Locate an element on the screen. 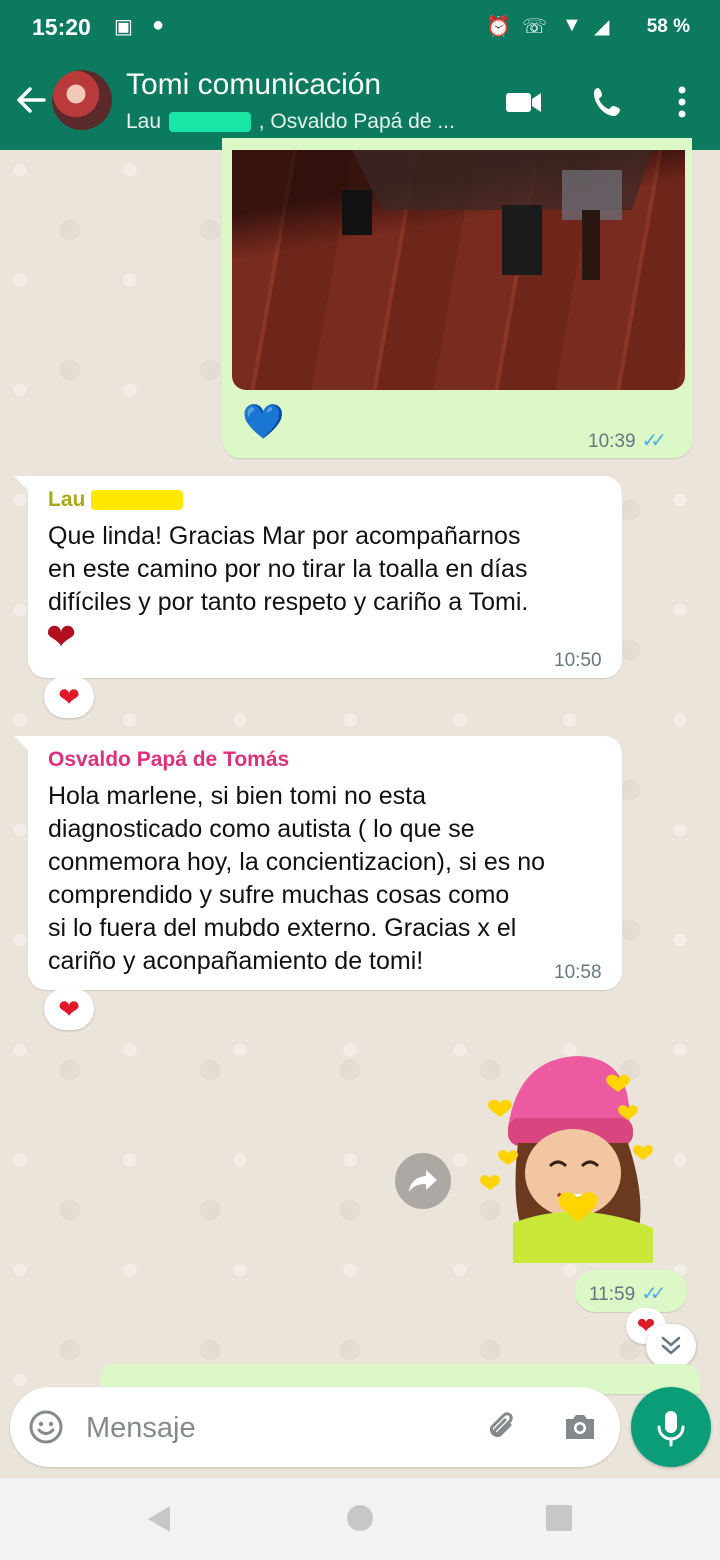 The height and width of the screenshot is (1560, 720). notification-icon: ▣ is located at coordinates (123, 27).